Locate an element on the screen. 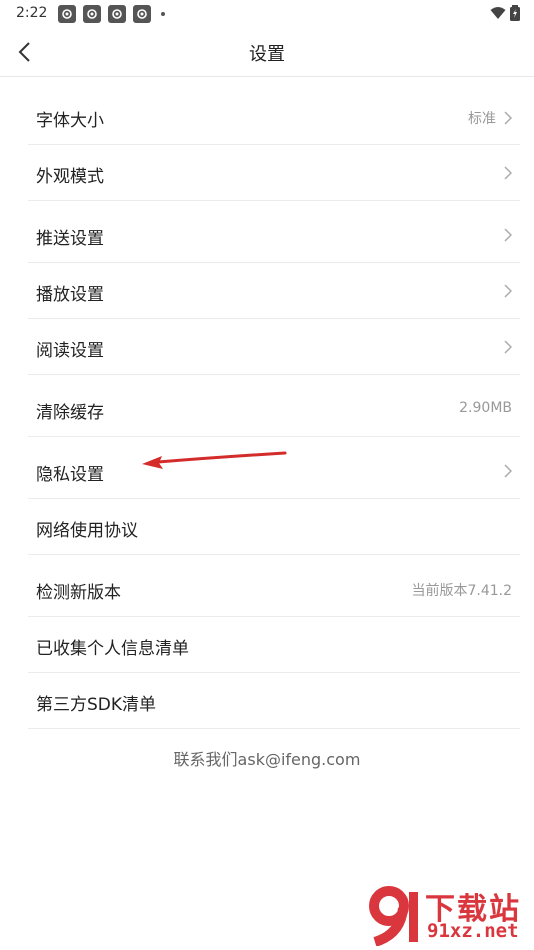 The width and height of the screenshot is (534, 950). status-right is located at coordinates (505, 13).